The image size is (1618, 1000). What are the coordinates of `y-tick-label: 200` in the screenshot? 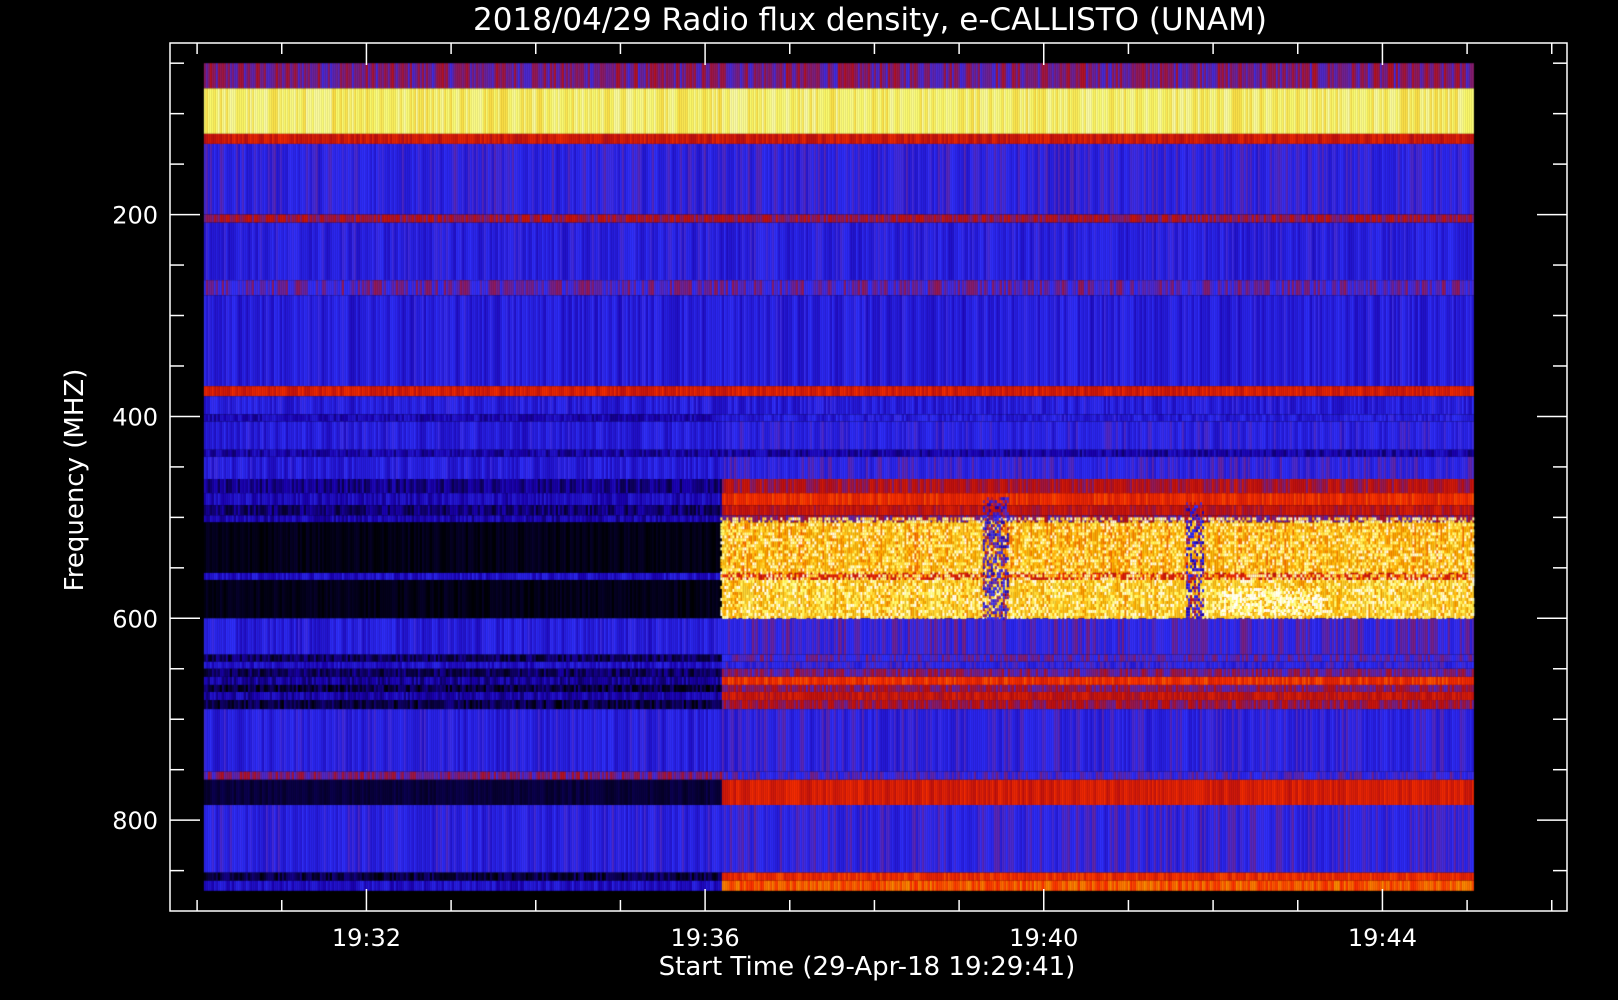 It's located at (135, 216).